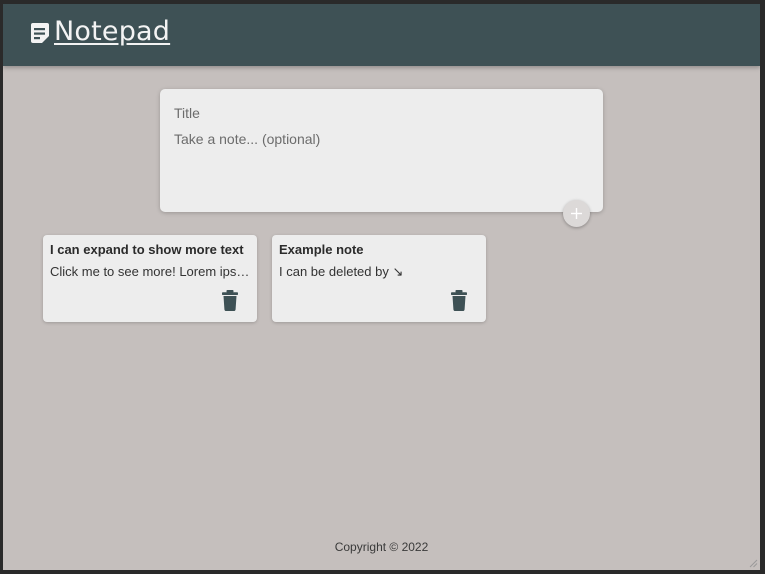 The height and width of the screenshot is (574, 765). I want to click on plus-icon, so click(576, 213).